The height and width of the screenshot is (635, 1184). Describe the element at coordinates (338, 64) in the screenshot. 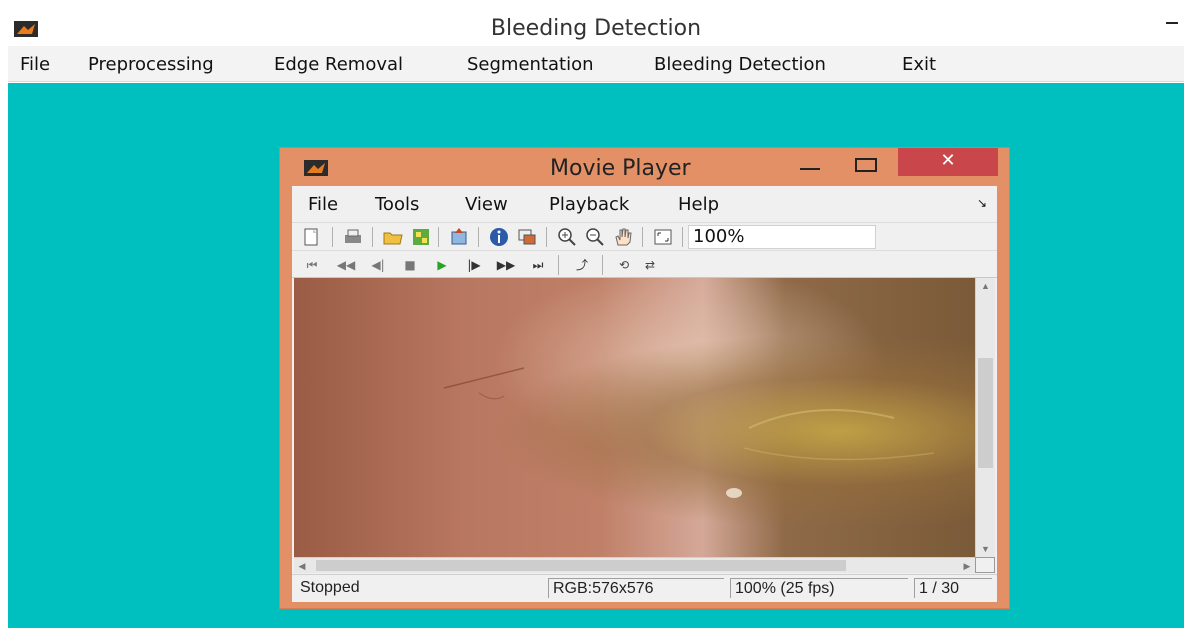

I see `menu-edge-removal: Edge Removal` at that location.